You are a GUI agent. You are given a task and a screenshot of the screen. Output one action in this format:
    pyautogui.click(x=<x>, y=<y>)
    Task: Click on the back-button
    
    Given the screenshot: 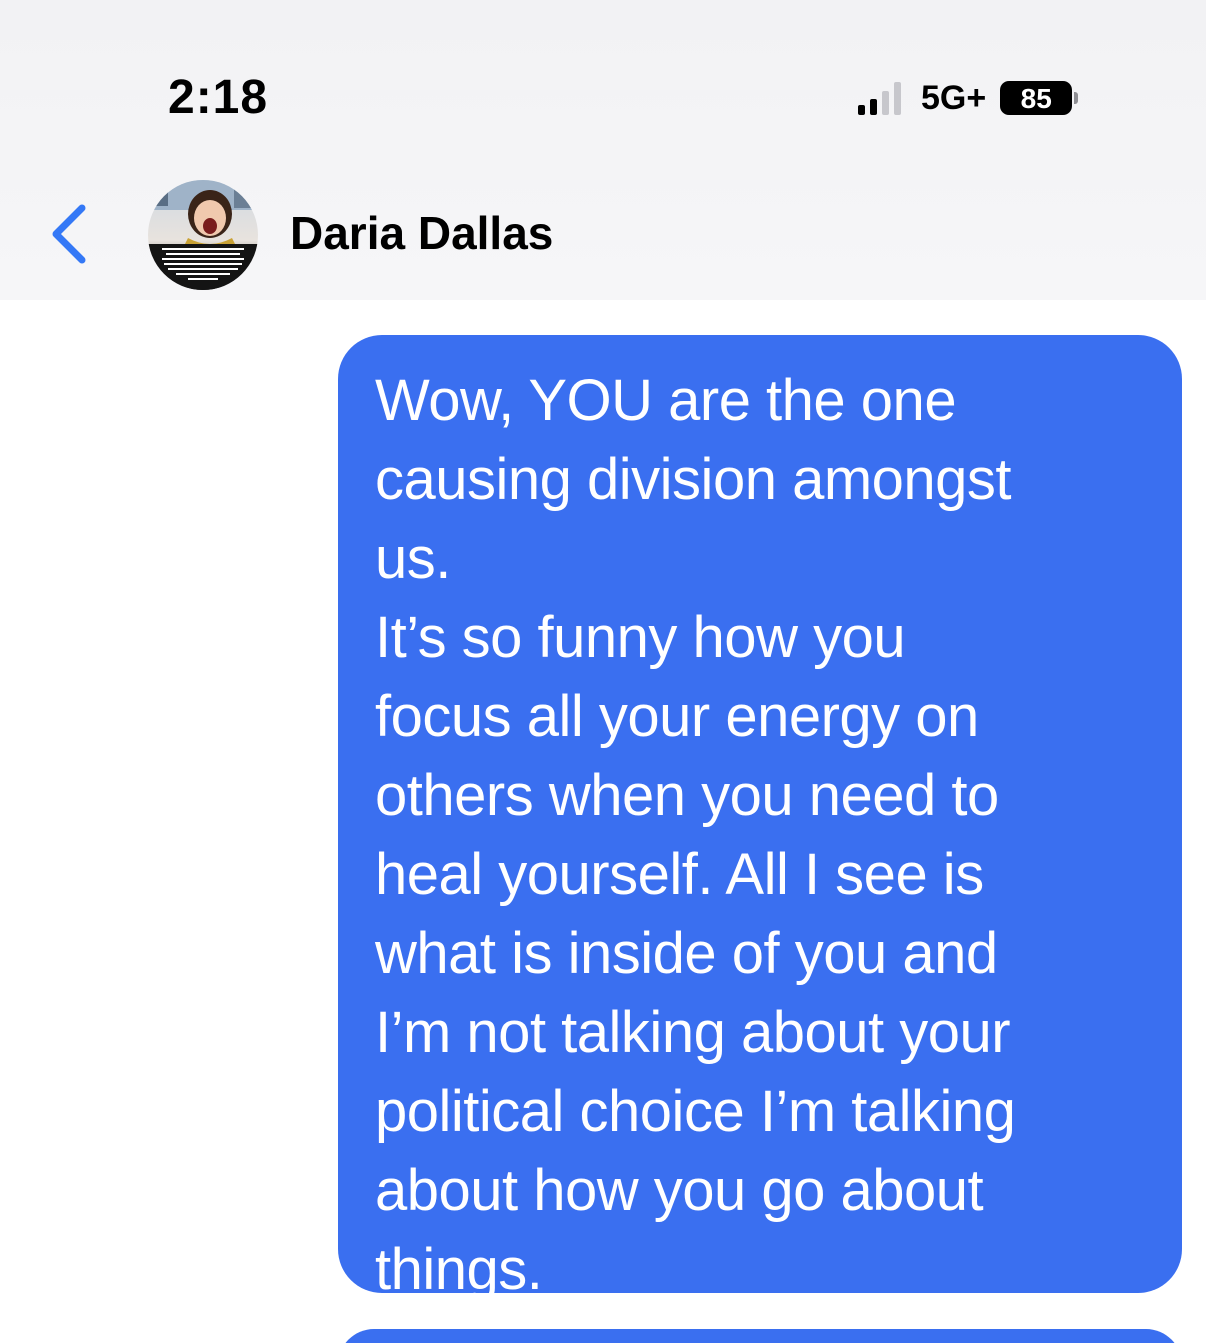 What is the action you would take?
    pyautogui.click(x=70, y=234)
    